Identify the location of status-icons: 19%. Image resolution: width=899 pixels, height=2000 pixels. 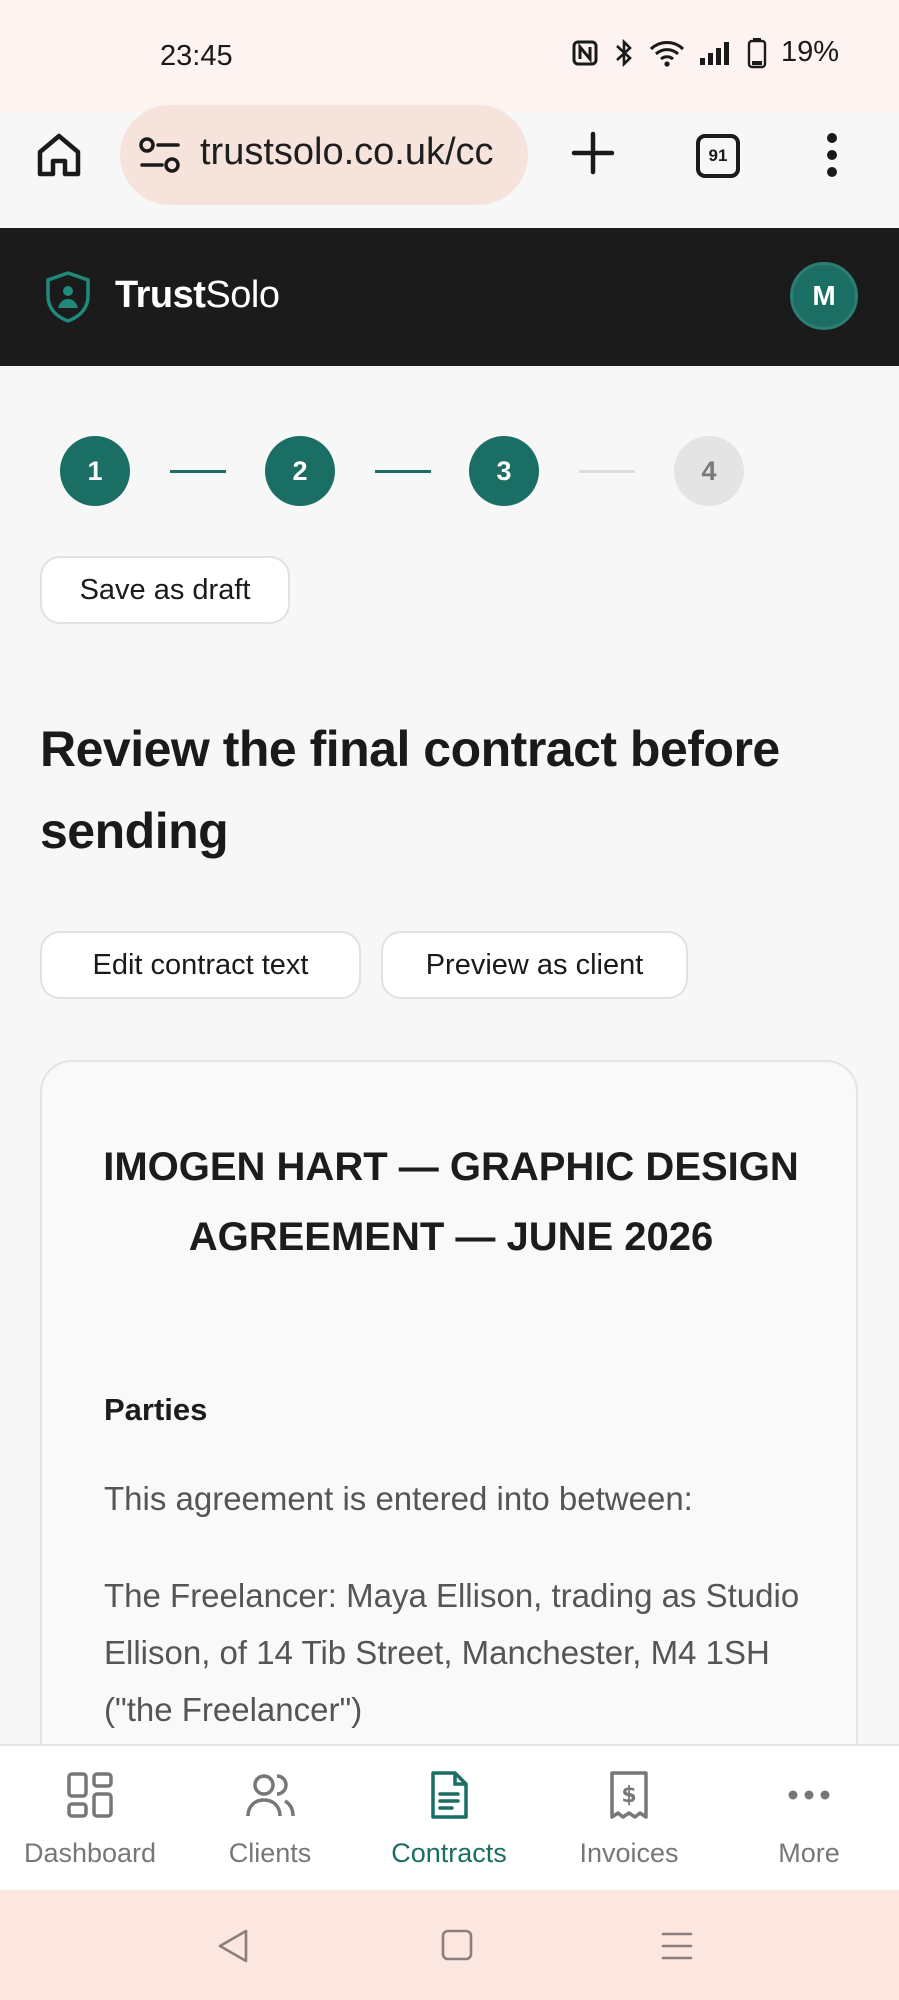
(705, 52).